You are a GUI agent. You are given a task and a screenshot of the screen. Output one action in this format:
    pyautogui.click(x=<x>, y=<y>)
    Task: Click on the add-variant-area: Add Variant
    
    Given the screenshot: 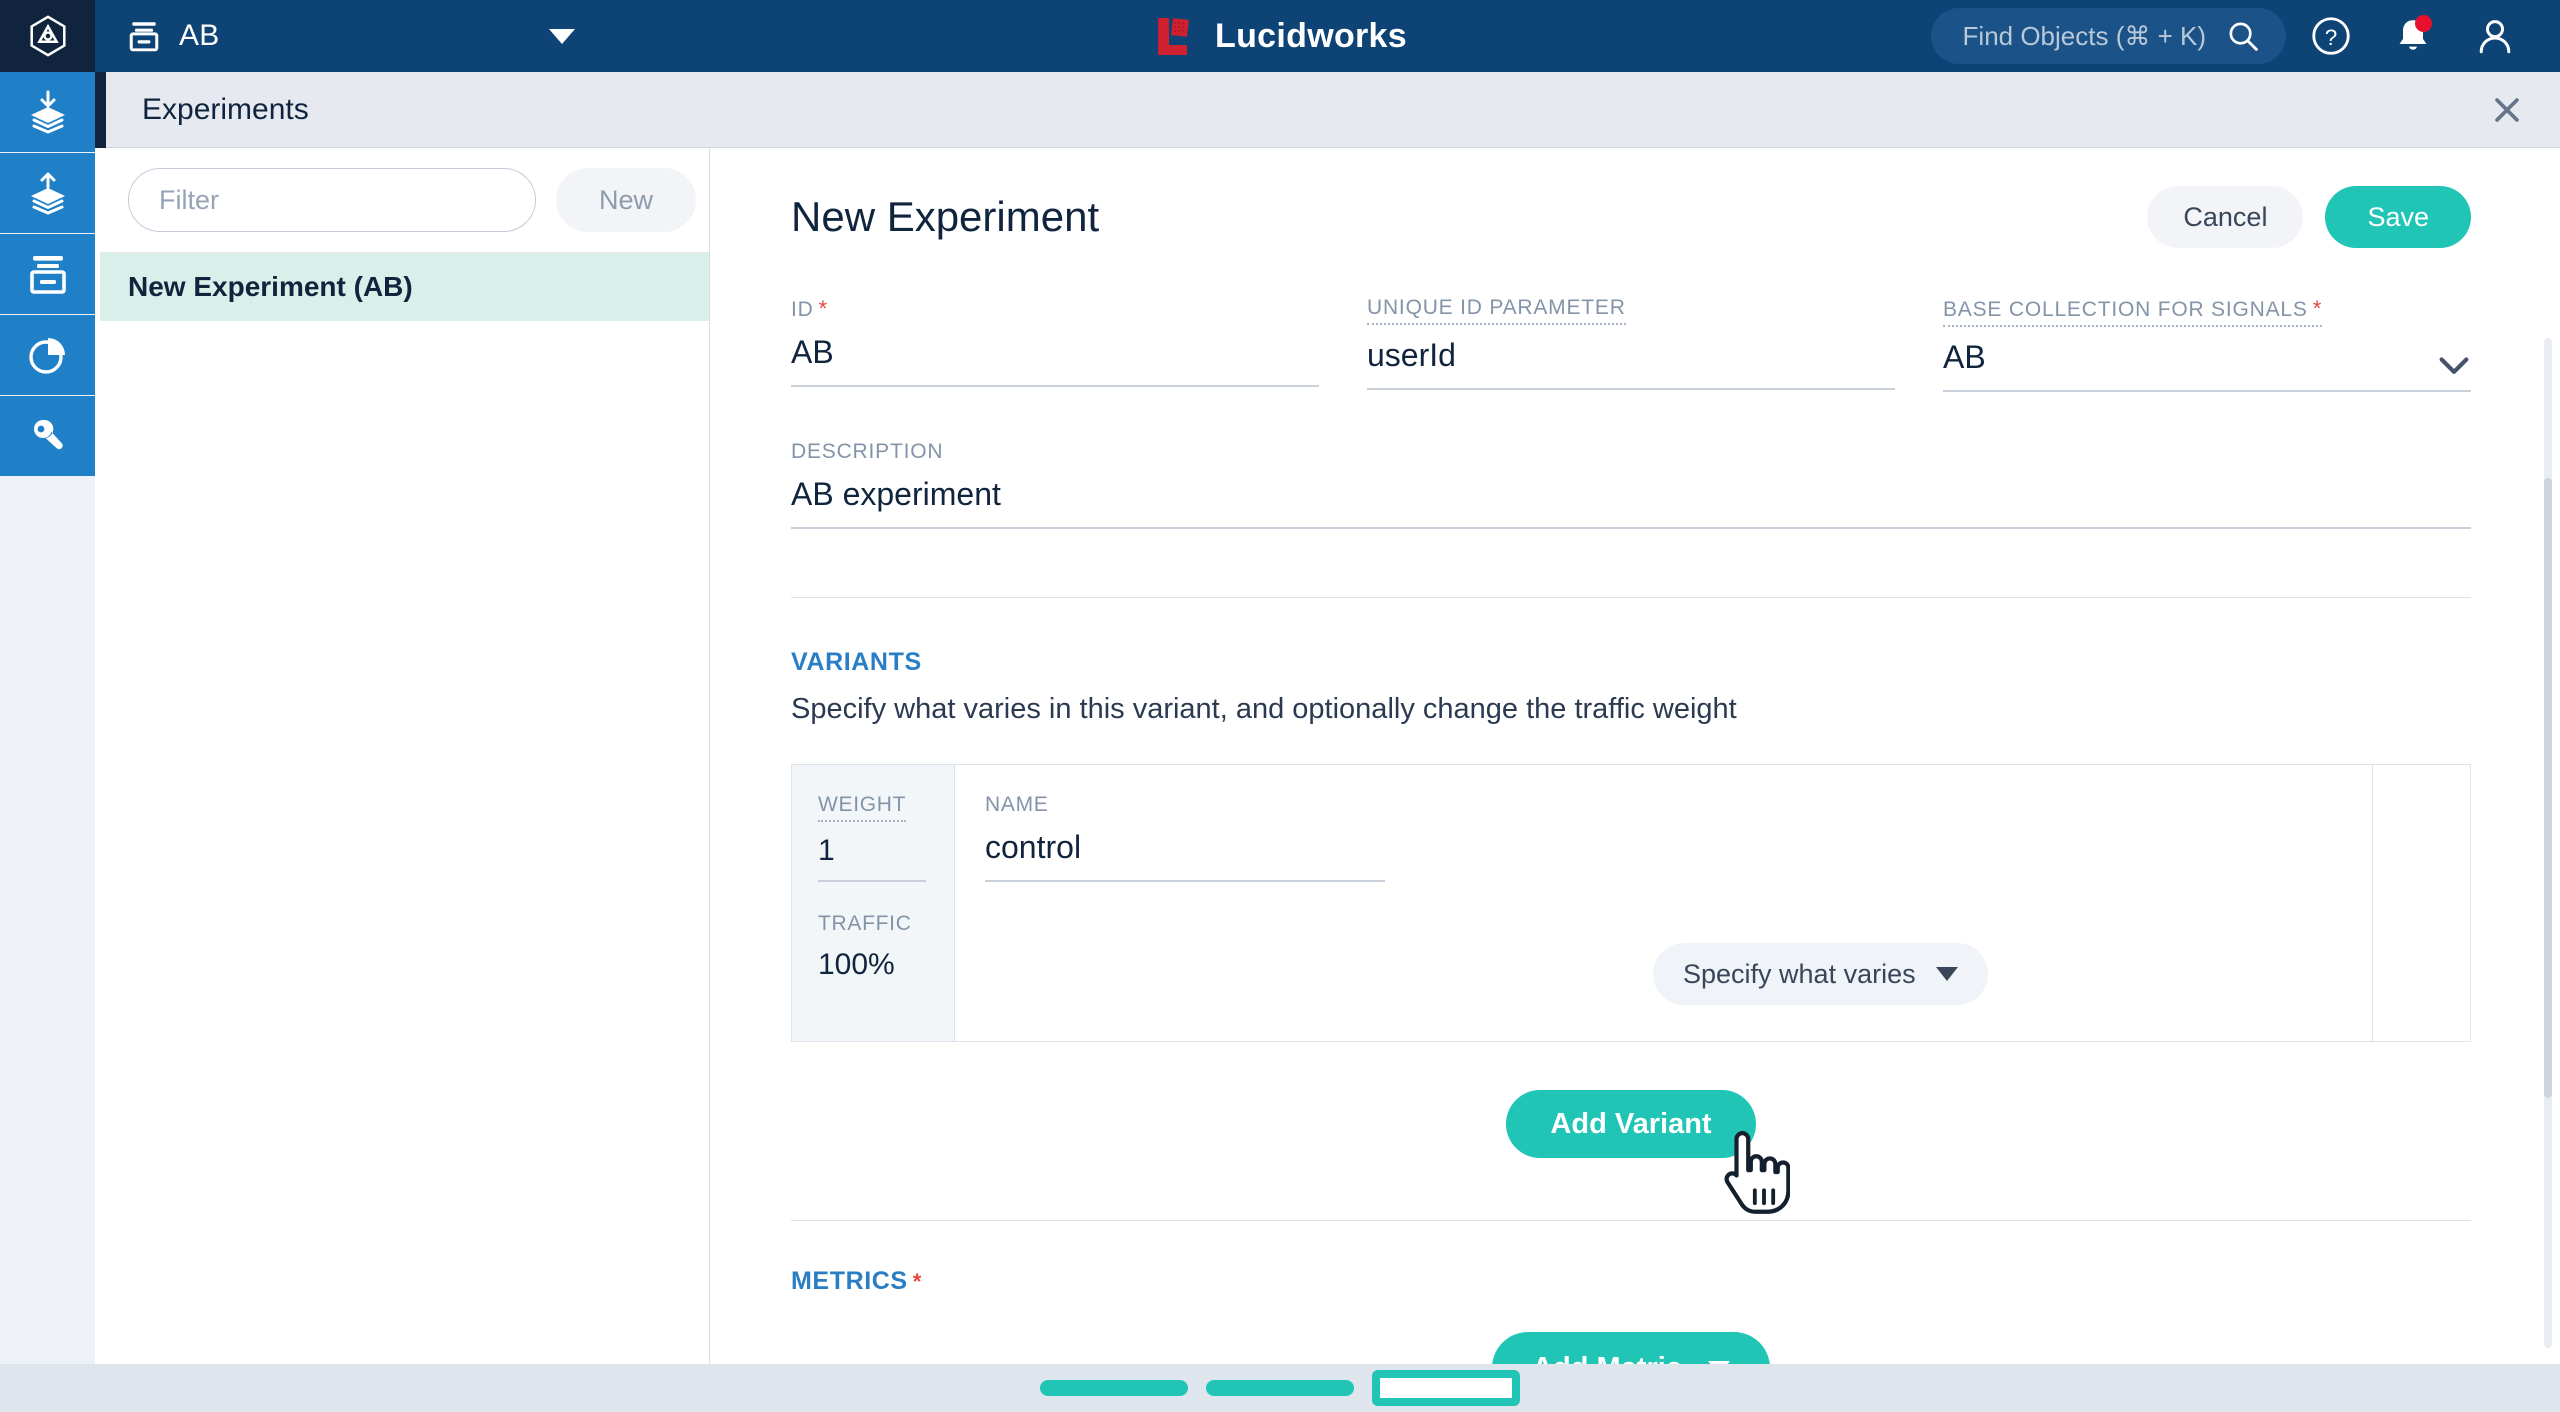 What is the action you would take?
    pyautogui.click(x=1631, y=1152)
    